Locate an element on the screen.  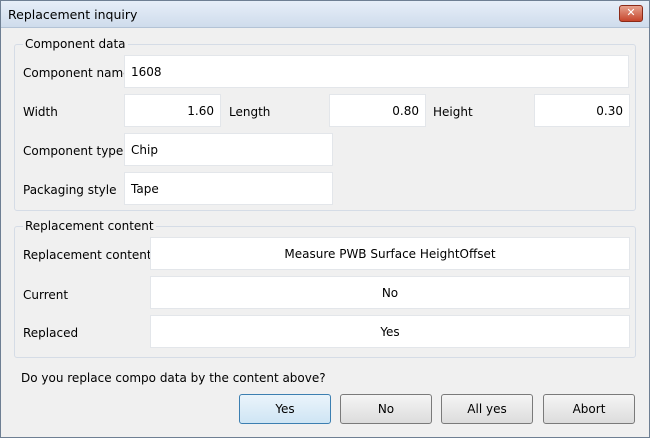
replacement-content-group-title: Replacement content is located at coordinates (89, 226).